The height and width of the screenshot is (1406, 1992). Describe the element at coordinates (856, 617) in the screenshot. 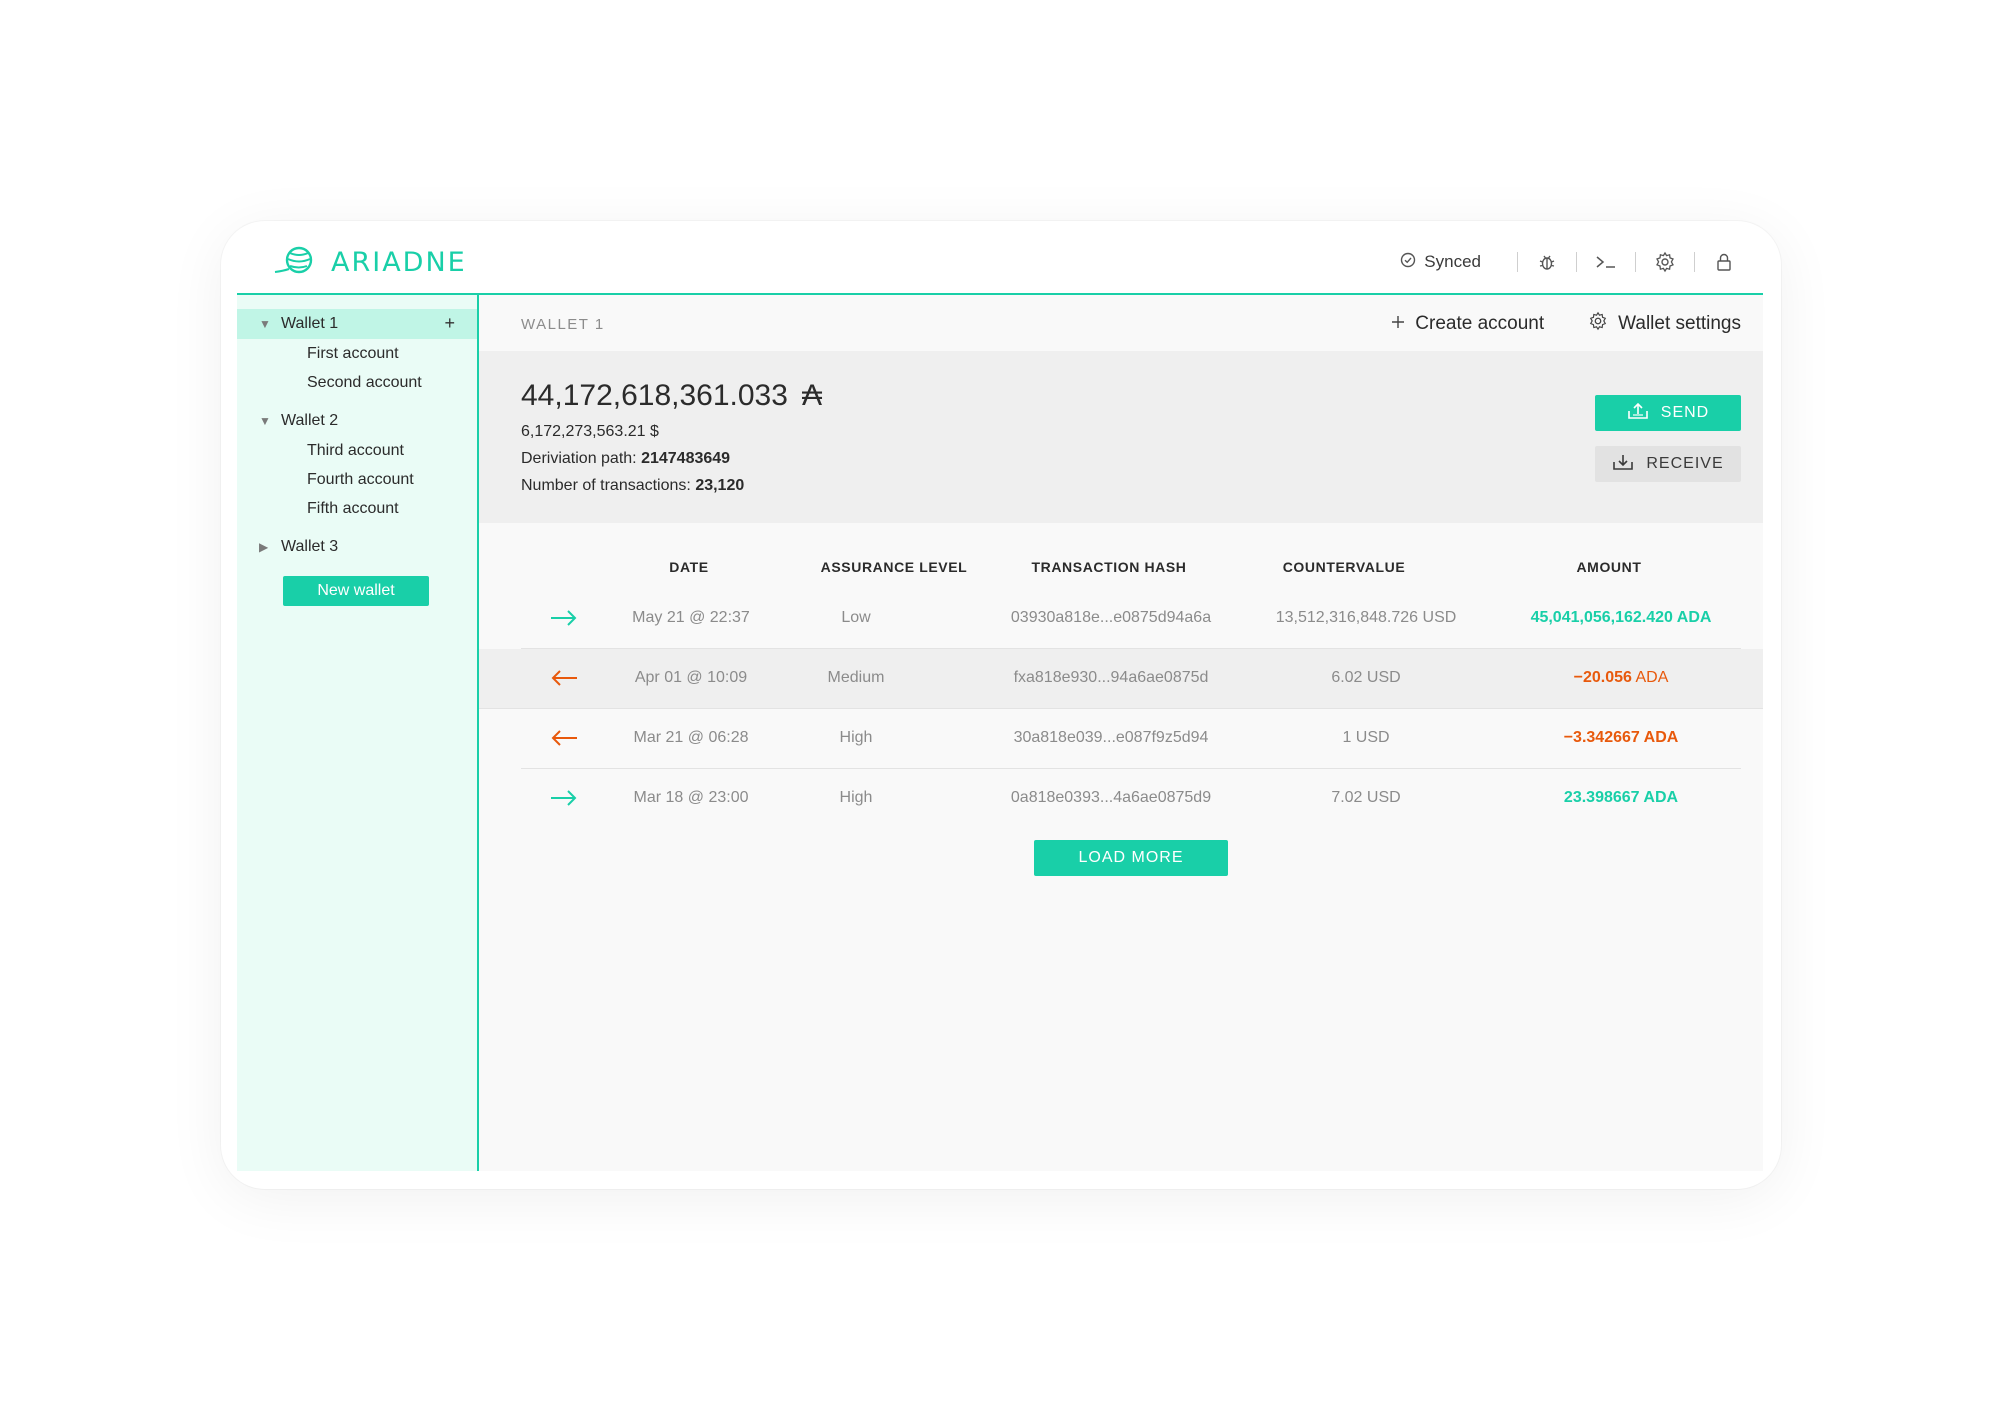

I see `tx-assurance: Low` at that location.